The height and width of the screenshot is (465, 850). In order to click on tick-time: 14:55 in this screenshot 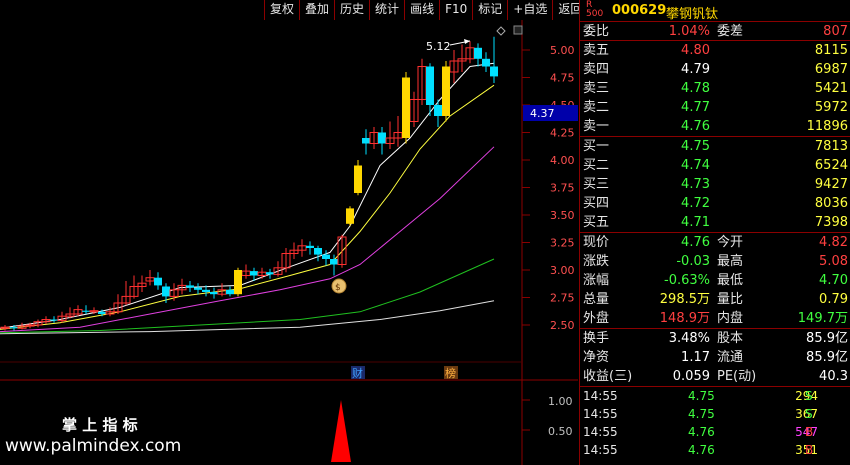, I will do `click(600, 432)`.